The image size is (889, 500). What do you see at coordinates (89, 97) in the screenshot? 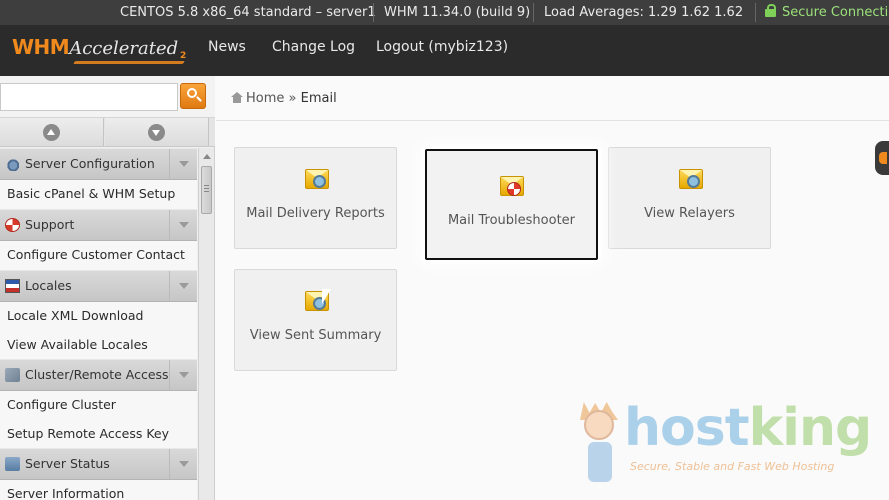
I see `sidebar-search-input` at bounding box center [89, 97].